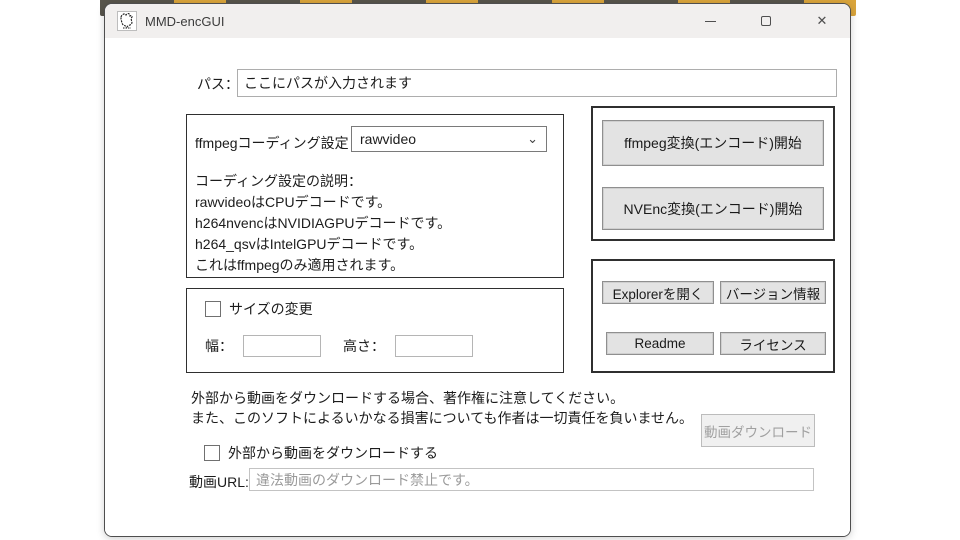  Describe the element at coordinates (333, 453) in the screenshot. I see `download-checkbox-label: 外部から動画をダウンロードする` at that location.